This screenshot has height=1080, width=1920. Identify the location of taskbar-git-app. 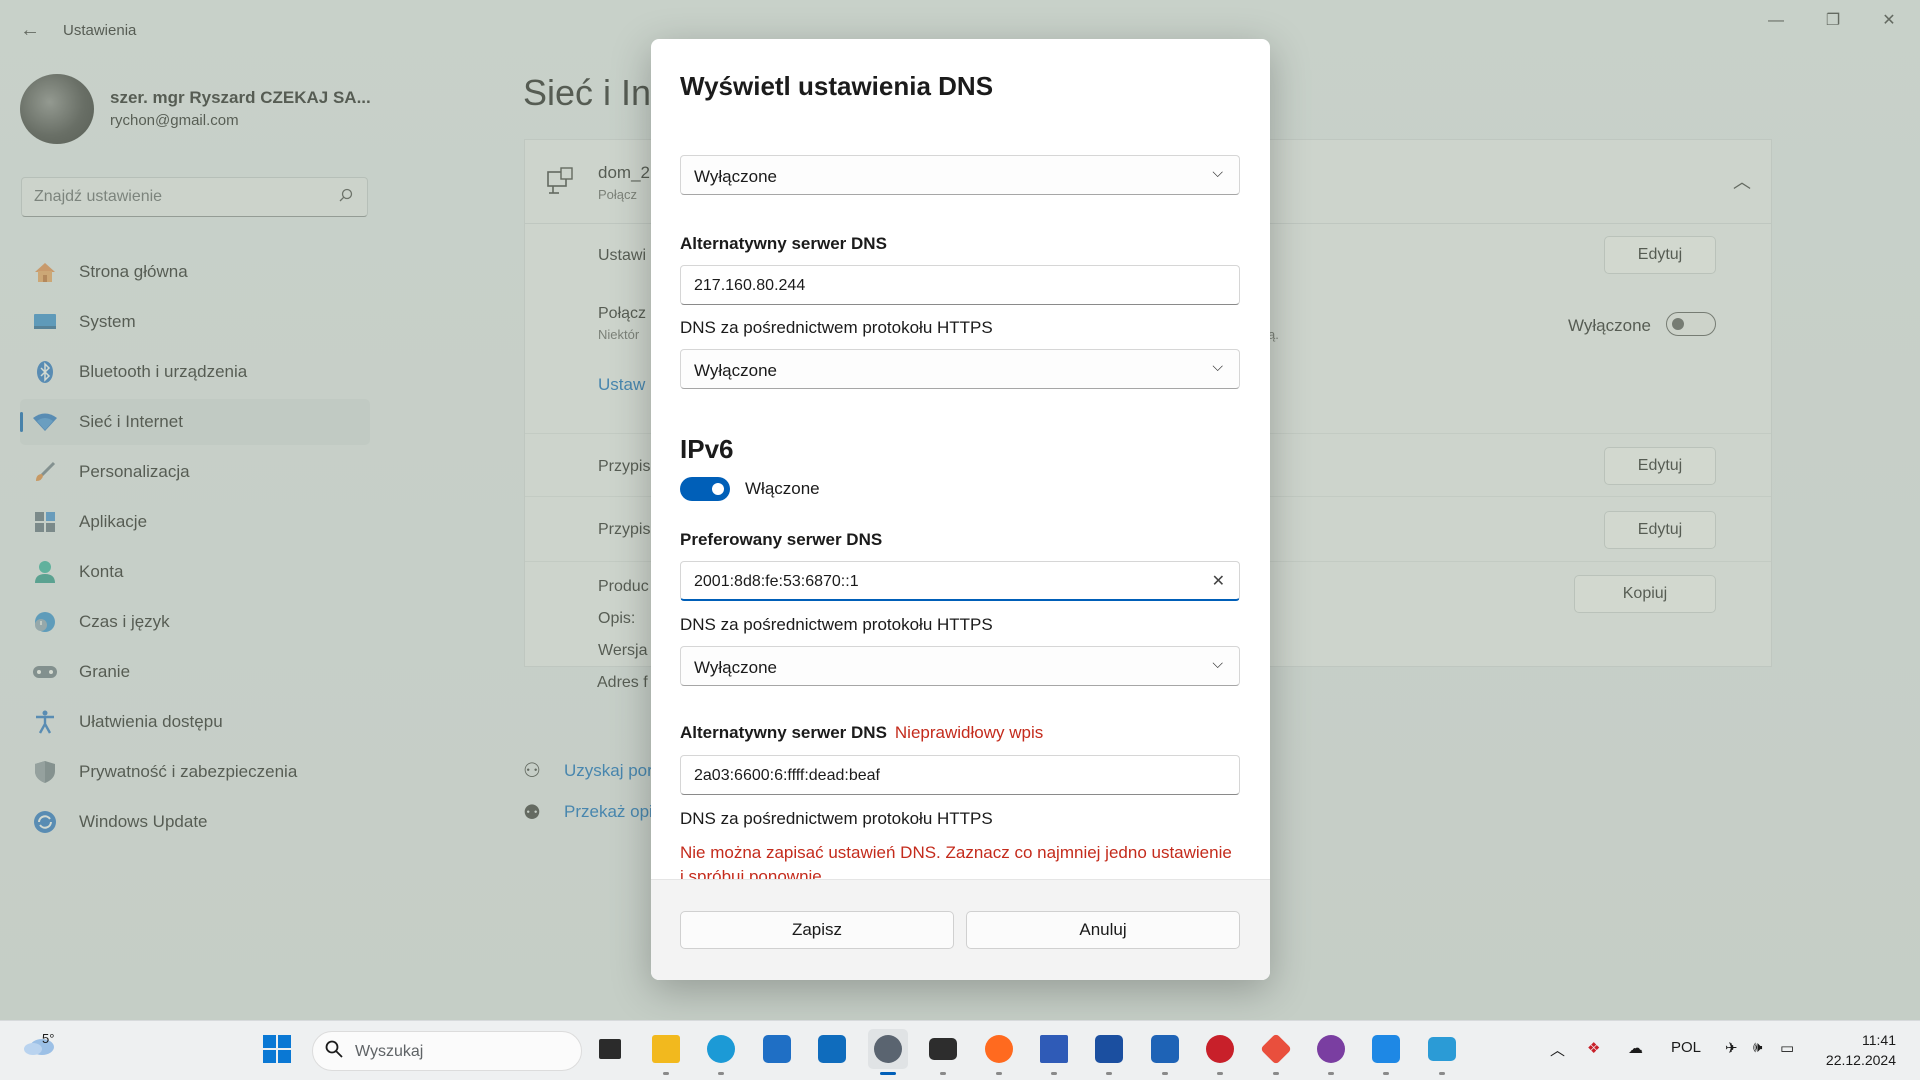
(1276, 1052).